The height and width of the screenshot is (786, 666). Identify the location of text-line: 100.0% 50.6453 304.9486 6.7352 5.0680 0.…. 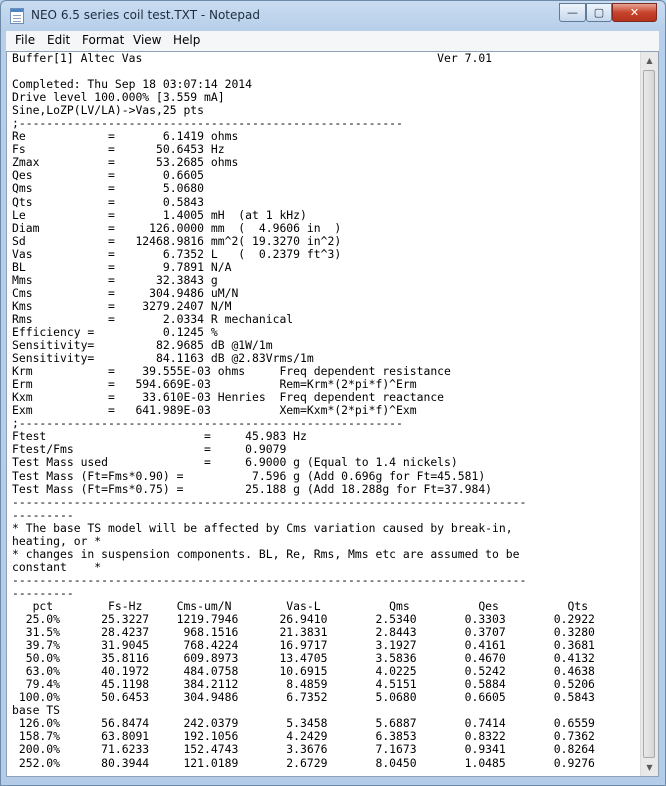
(334, 697).